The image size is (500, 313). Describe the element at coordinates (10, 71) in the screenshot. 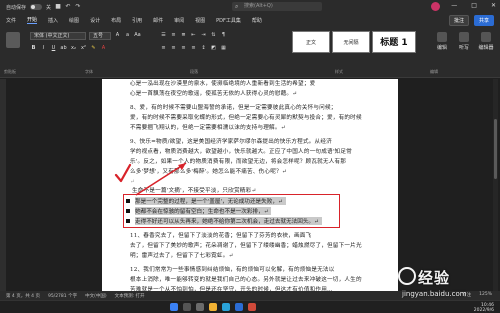

I see `group-label-clipboard: 剪贴板` at that location.